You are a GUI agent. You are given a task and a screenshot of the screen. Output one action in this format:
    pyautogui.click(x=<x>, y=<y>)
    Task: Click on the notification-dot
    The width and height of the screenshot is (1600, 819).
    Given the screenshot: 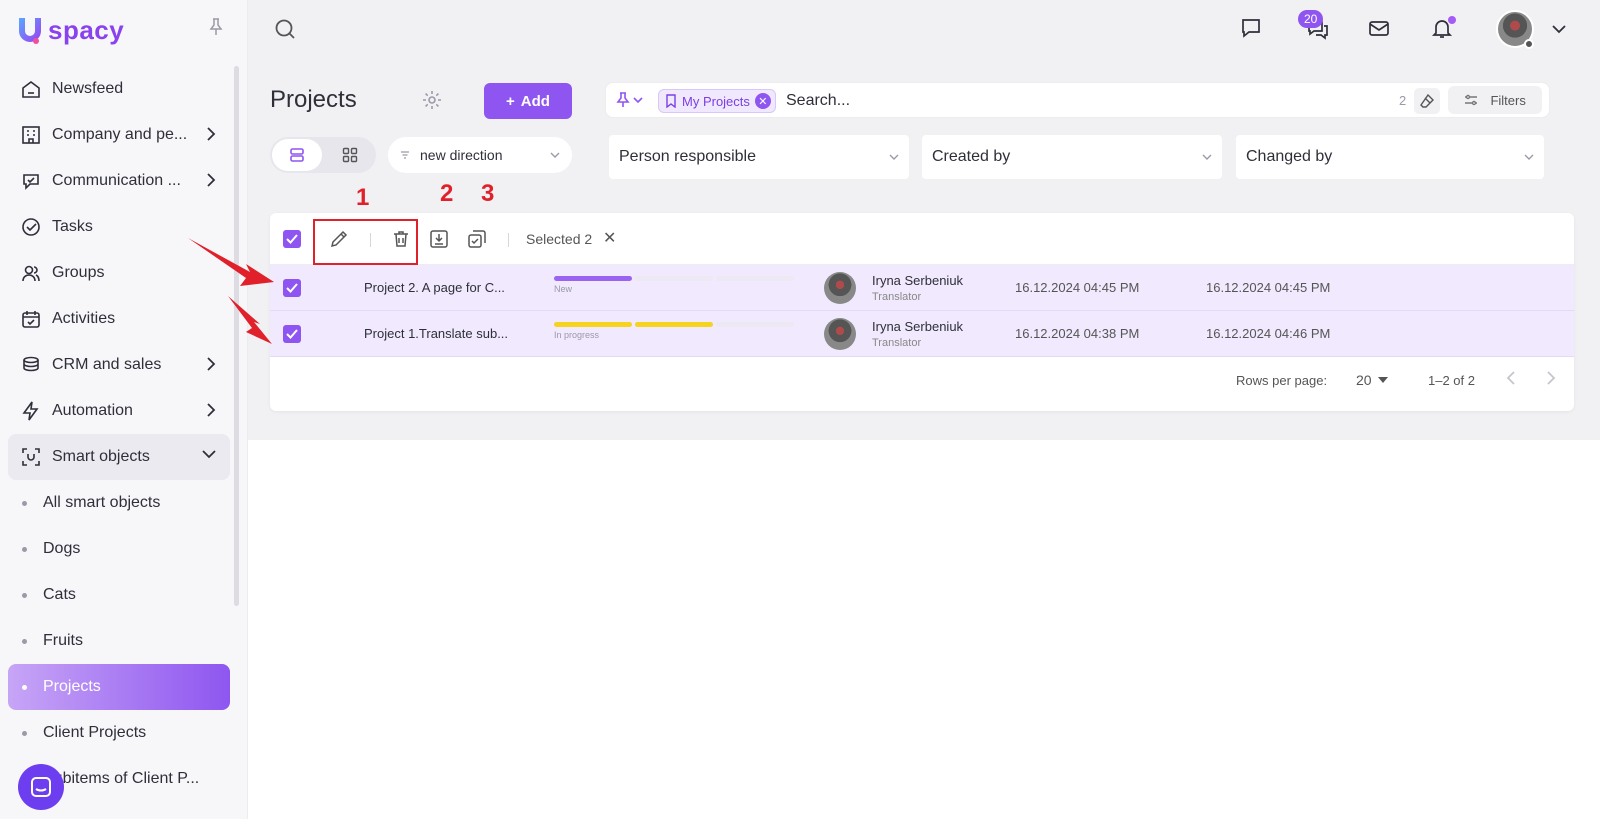 What is the action you would take?
    pyautogui.click(x=1452, y=20)
    